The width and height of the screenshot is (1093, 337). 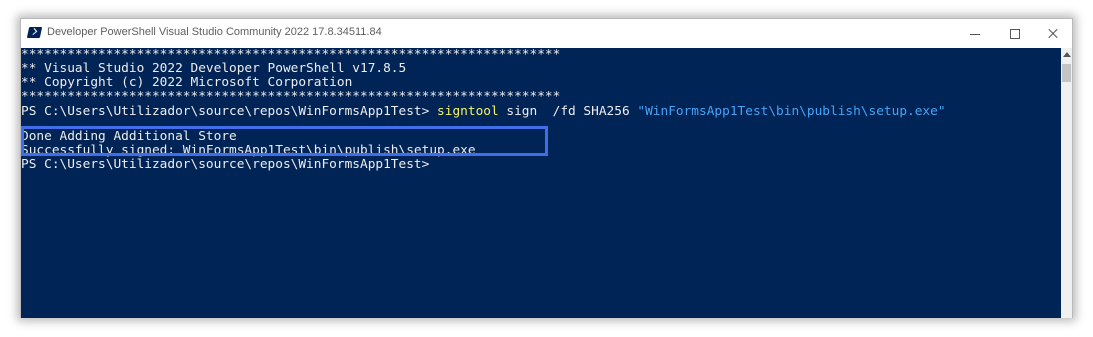 I want to click on command-path-arg: "WinFormsApp1Test\bin\publish\setup.exe", so click(x=791, y=111).